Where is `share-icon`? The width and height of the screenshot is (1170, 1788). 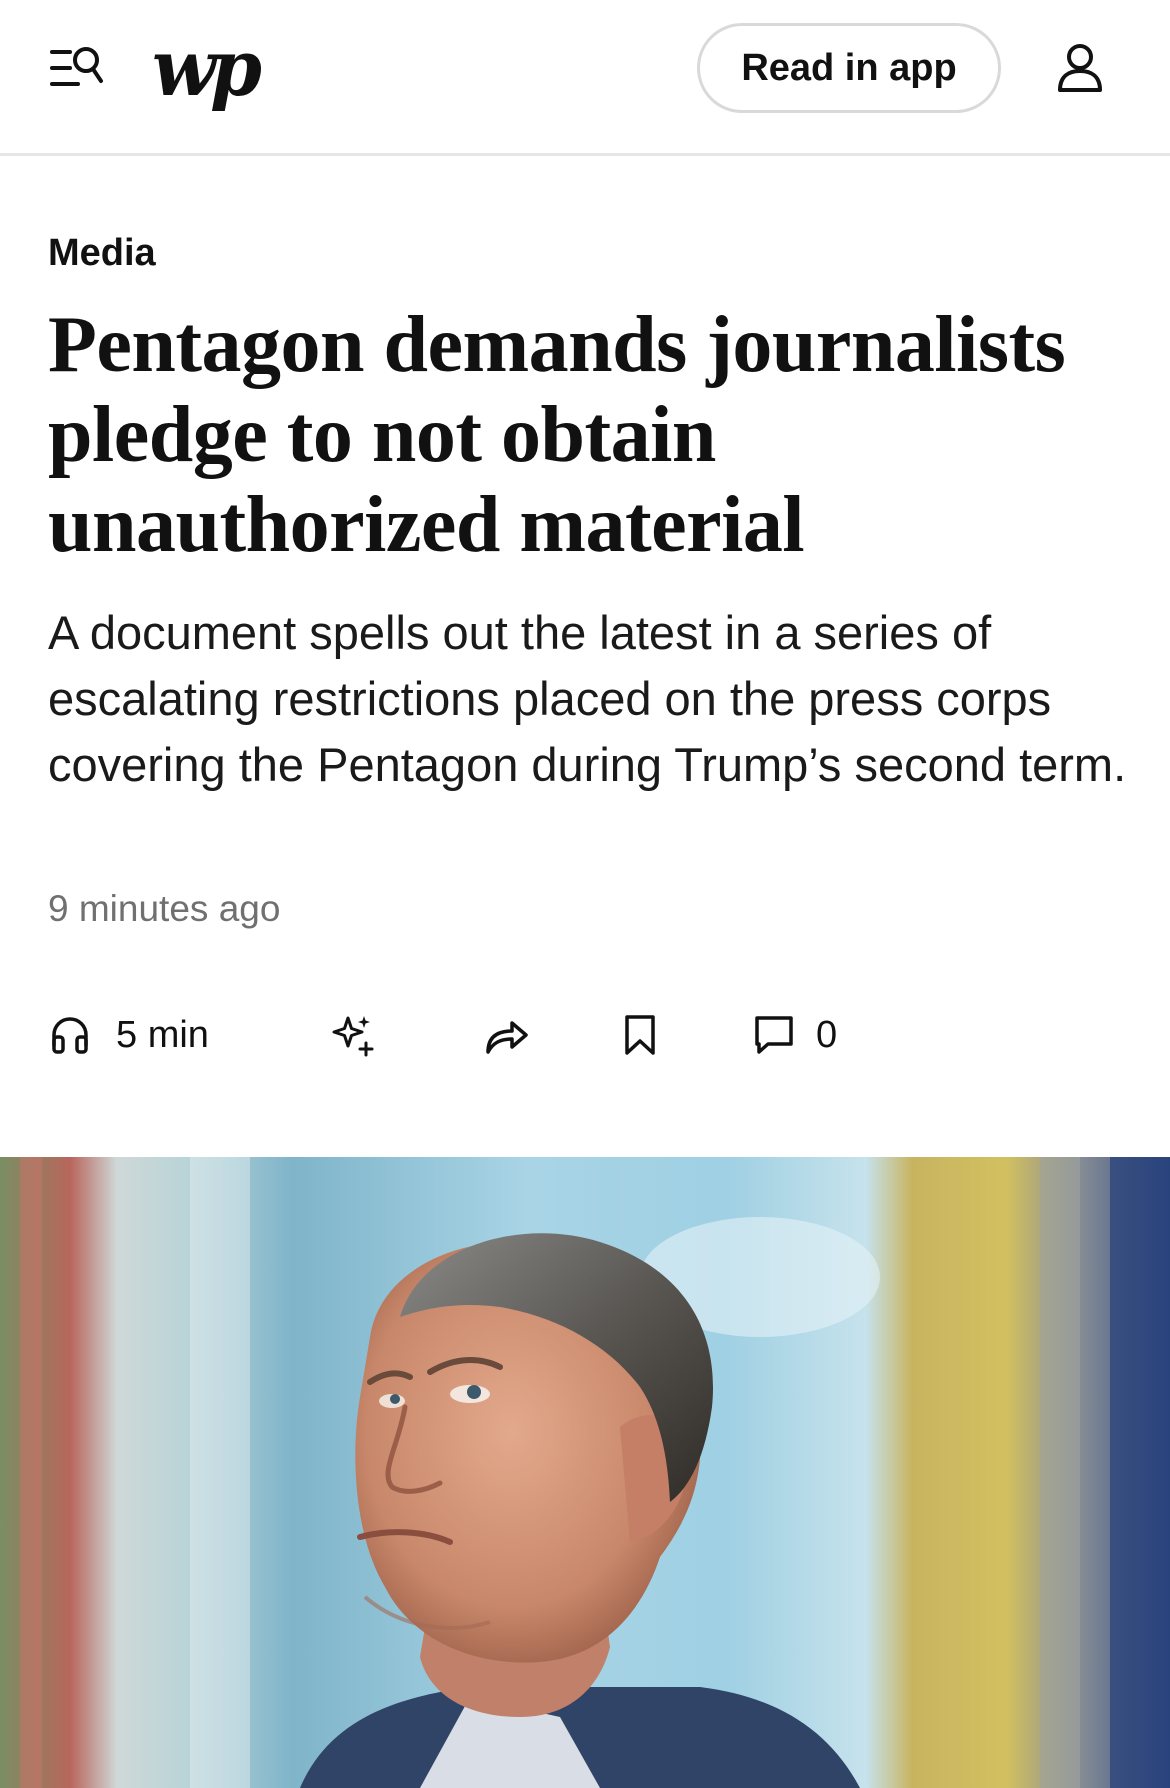 share-icon is located at coordinates (507, 1035).